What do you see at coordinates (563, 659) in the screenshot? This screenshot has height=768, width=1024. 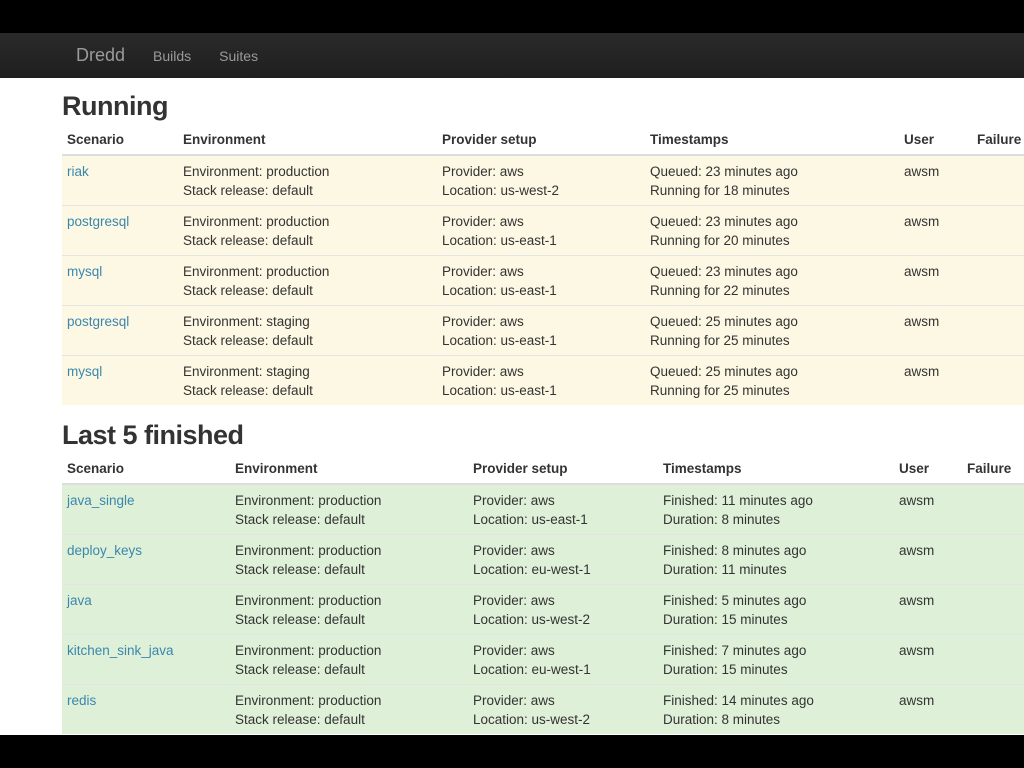 I see `provider-cell: Provider: aws Location: eu-west-1` at bounding box center [563, 659].